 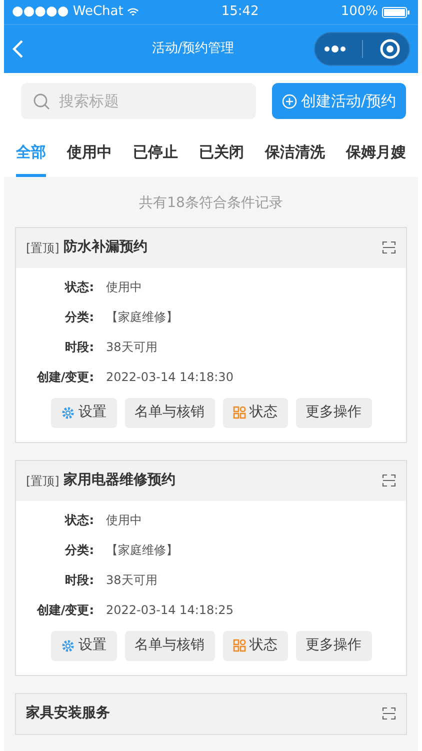 What do you see at coordinates (68, 713) in the screenshot?
I see `record-title: 家具安装服务` at bounding box center [68, 713].